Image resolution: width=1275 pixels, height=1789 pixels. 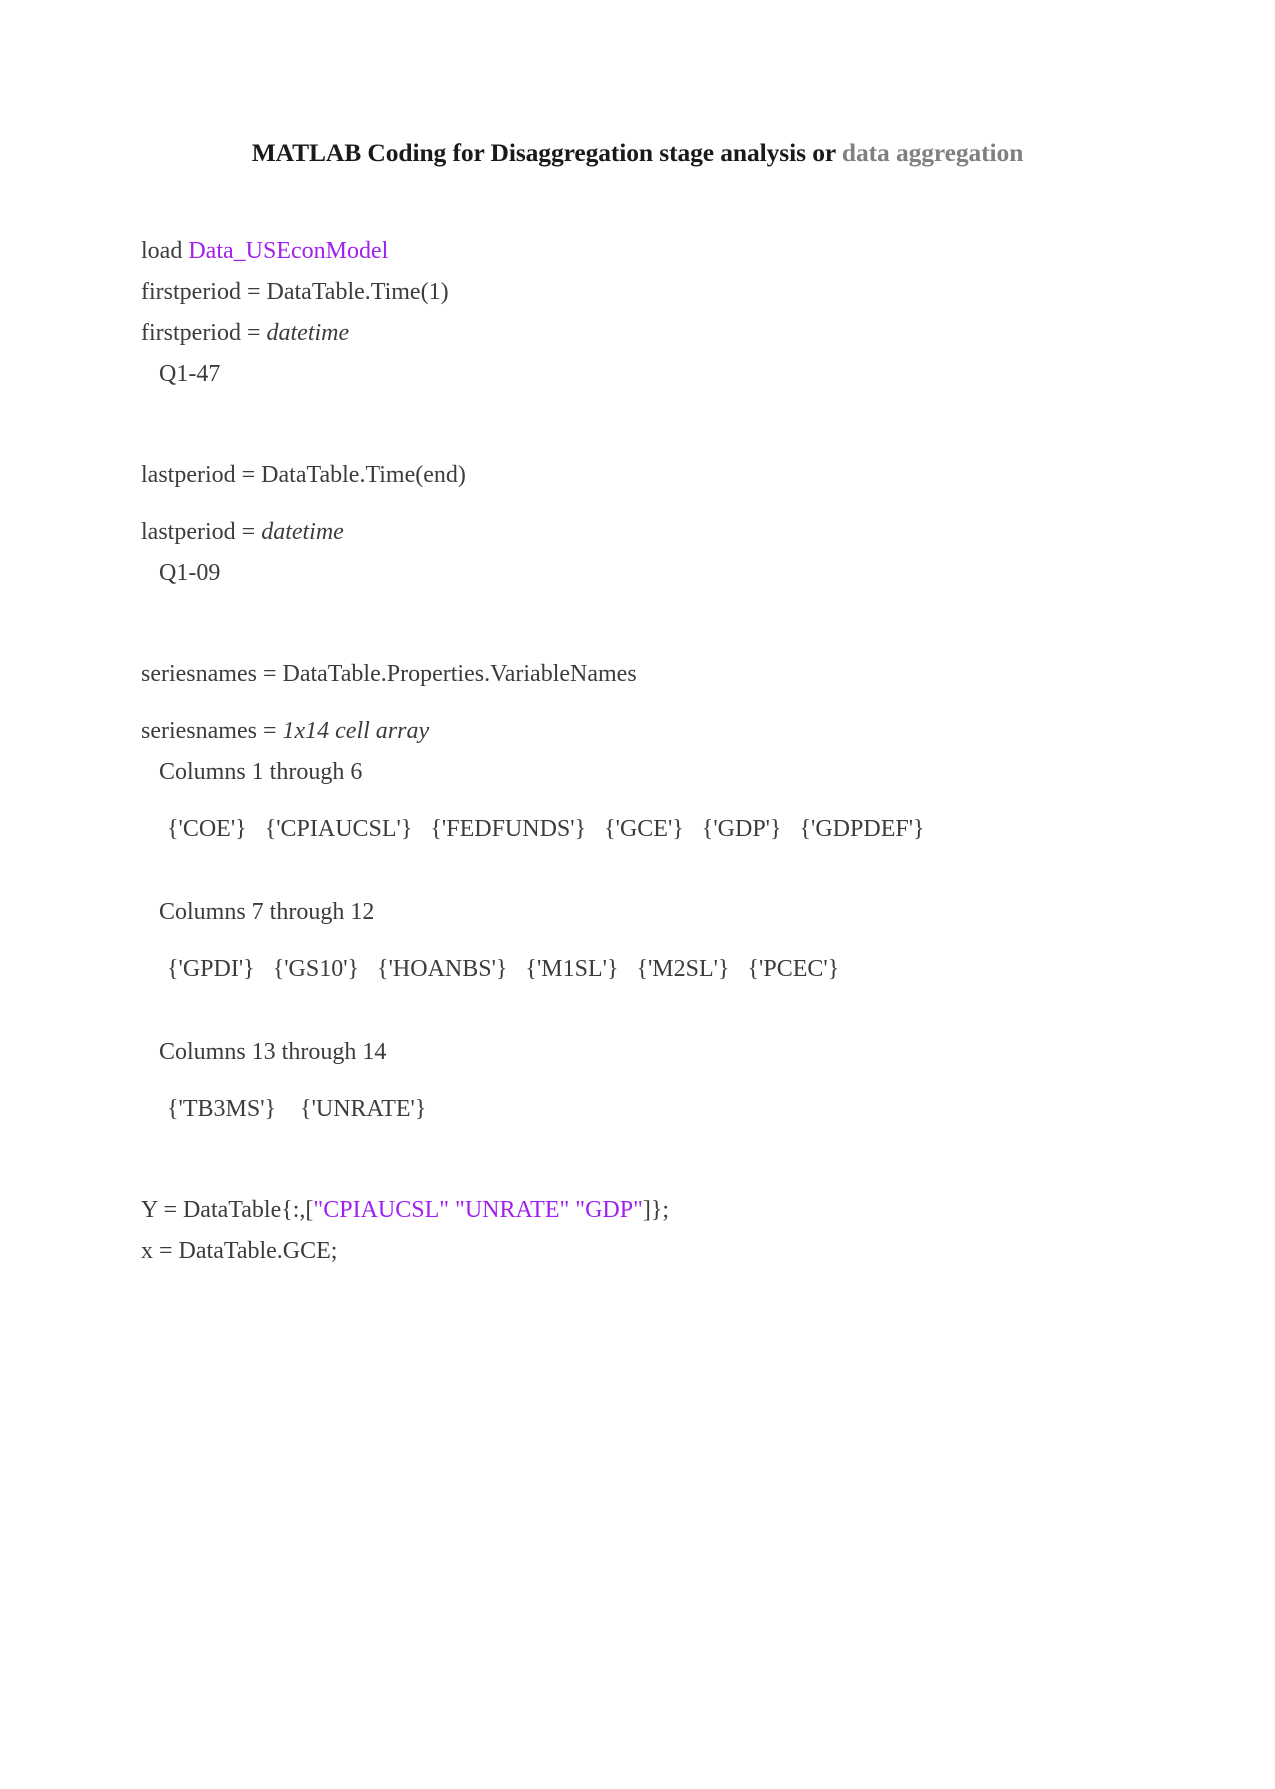 I want to click on seriesnames-result-label: seriesnames =, so click(x=212, y=730).